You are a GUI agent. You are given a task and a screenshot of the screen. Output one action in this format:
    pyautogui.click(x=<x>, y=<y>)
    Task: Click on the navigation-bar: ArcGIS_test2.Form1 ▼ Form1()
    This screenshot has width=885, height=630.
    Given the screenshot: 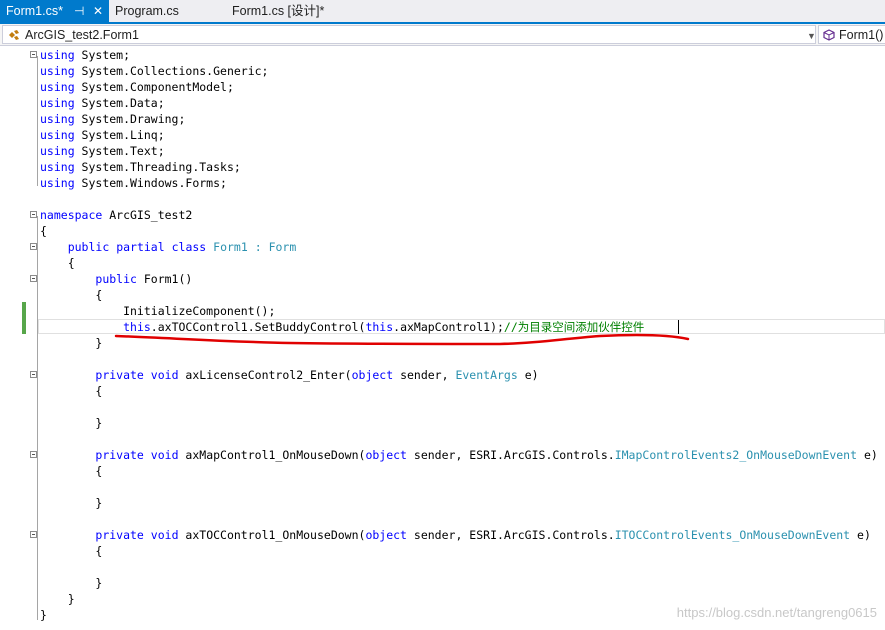 What is the action you would take?
    pyautogui.click(x=442, y=35)
    